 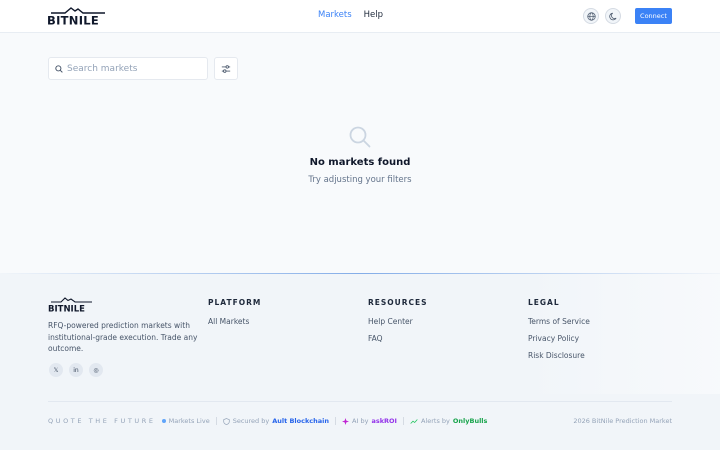 What do you see at coordinates (414, 421) in the screenshot?
I see `trending-up-icon` at bounding box center [414, 421].